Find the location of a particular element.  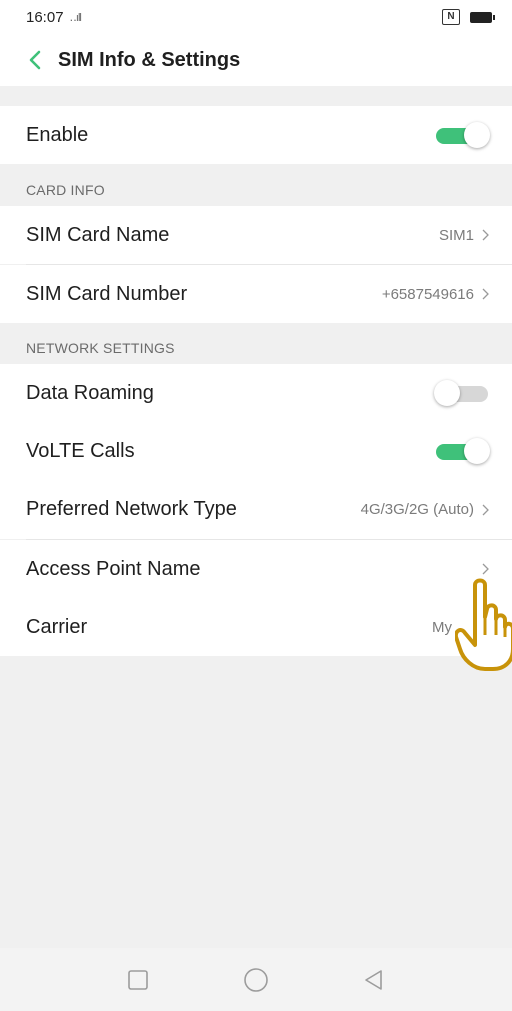

preferred-network-type-value: 4G/3G/2G (Auto) is located at coordinates (417, 509).